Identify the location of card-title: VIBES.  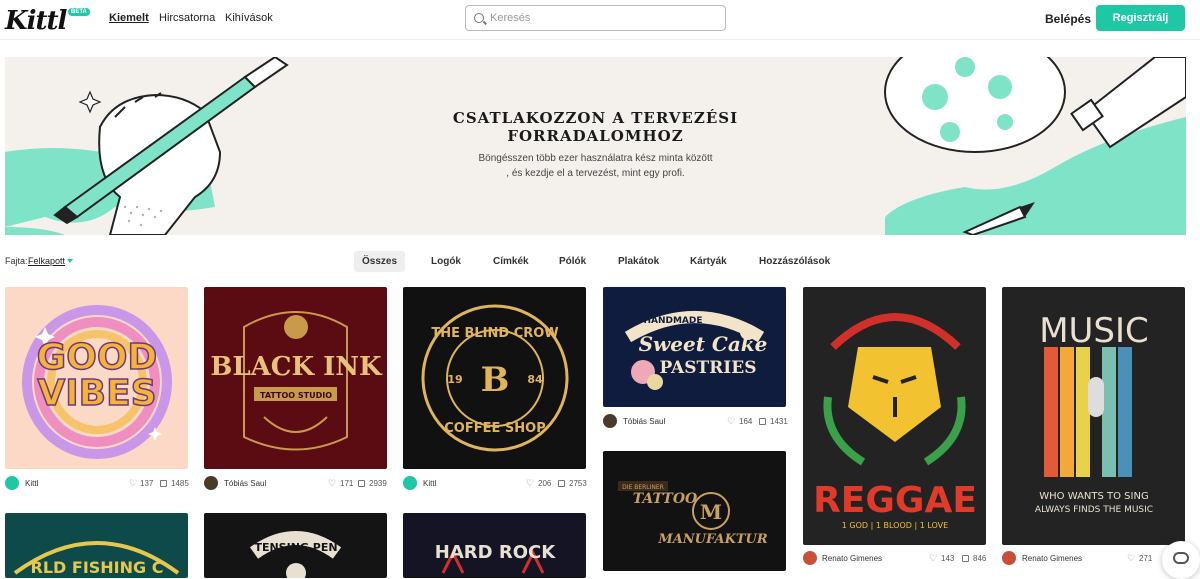
(96, 393).